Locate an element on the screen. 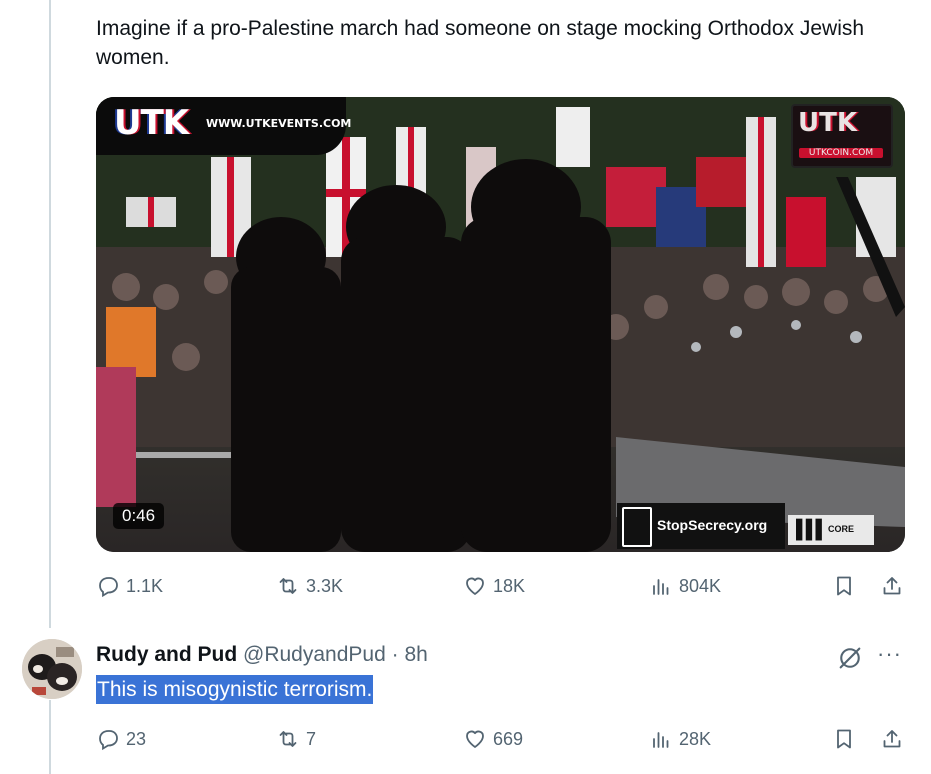 The image size is (931, 774). views-count: 28K is located at coordinates (695, 738).